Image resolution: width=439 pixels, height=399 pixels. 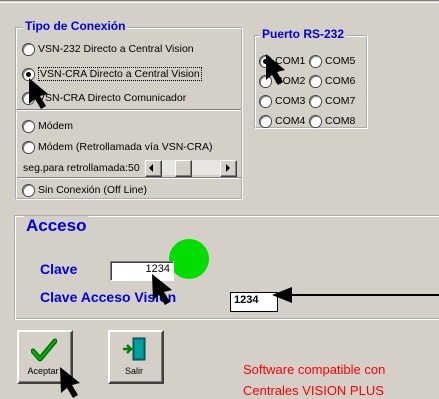 What do you see at coordinates (120, 74) in the screenshot?
I see `radio-label: VSN-CRA Directo a Central Vision` at bounding box center [120, 74].